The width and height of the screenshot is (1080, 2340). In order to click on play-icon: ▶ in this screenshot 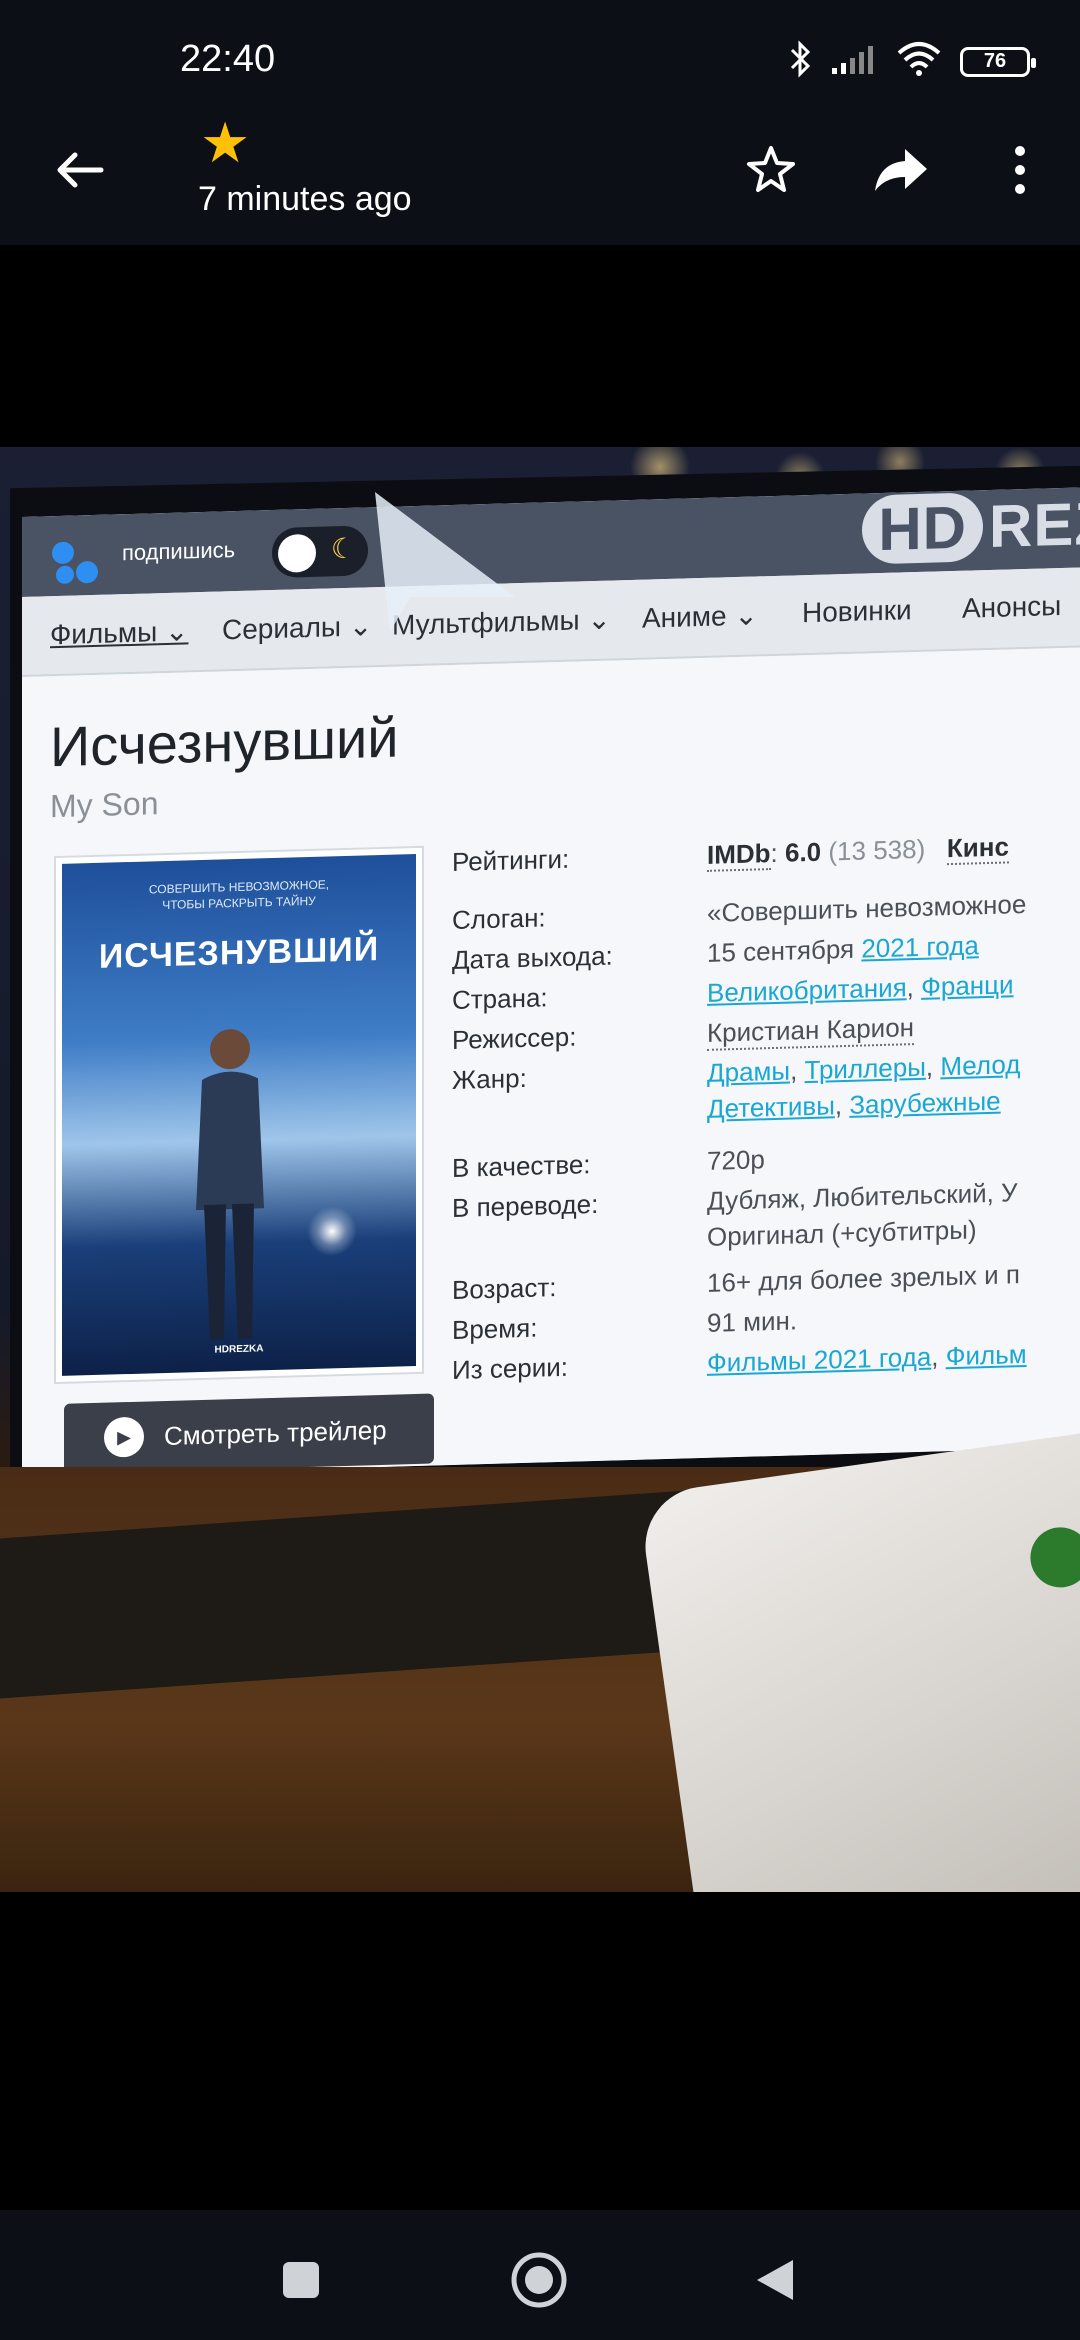, I will do `click(124, 1437)`.